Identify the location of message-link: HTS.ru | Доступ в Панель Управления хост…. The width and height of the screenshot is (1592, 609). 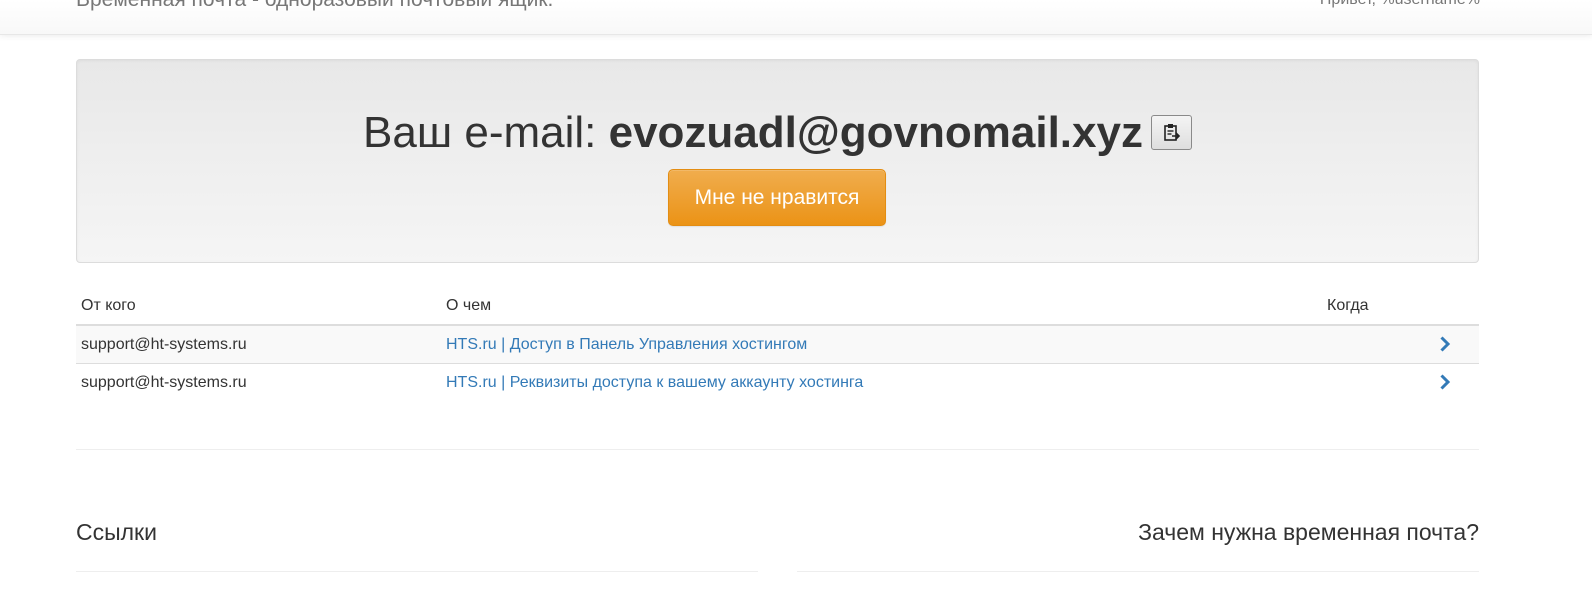
(626, 344).